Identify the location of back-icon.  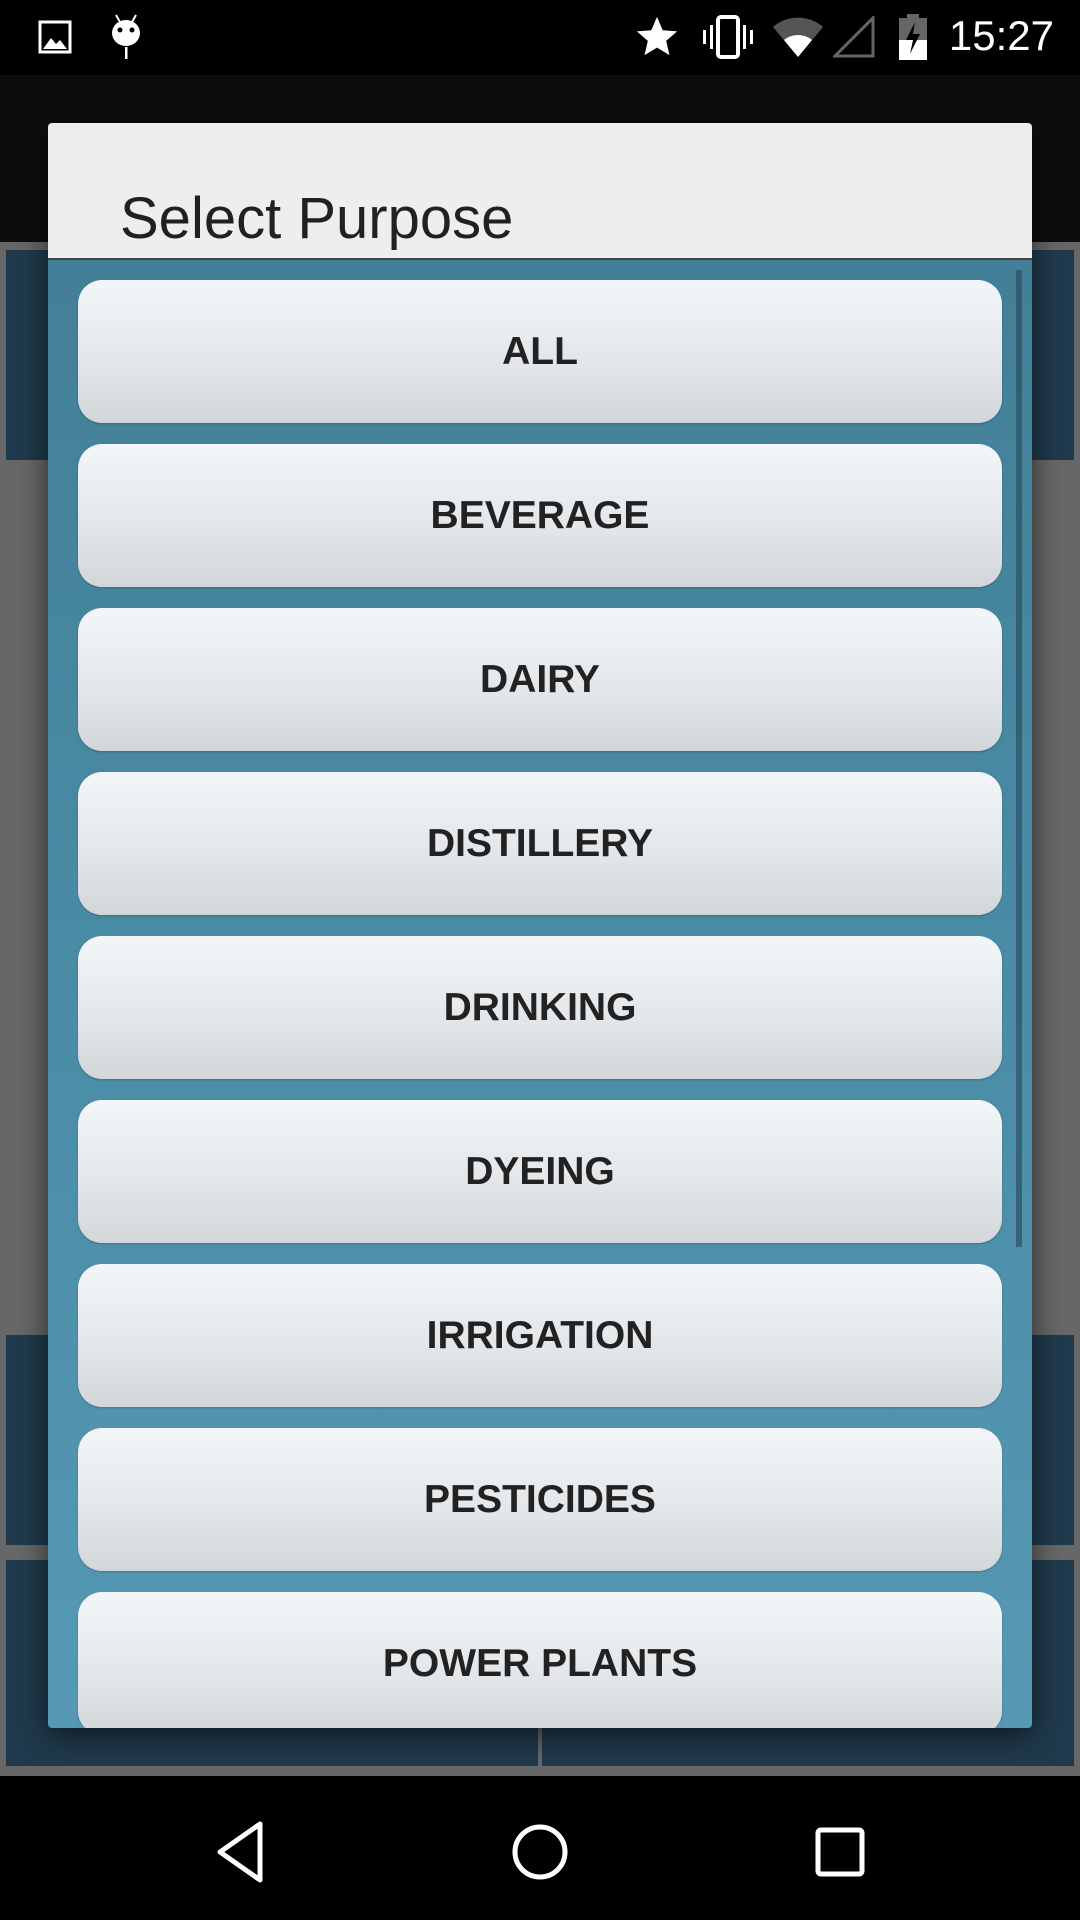
(240, 1852).